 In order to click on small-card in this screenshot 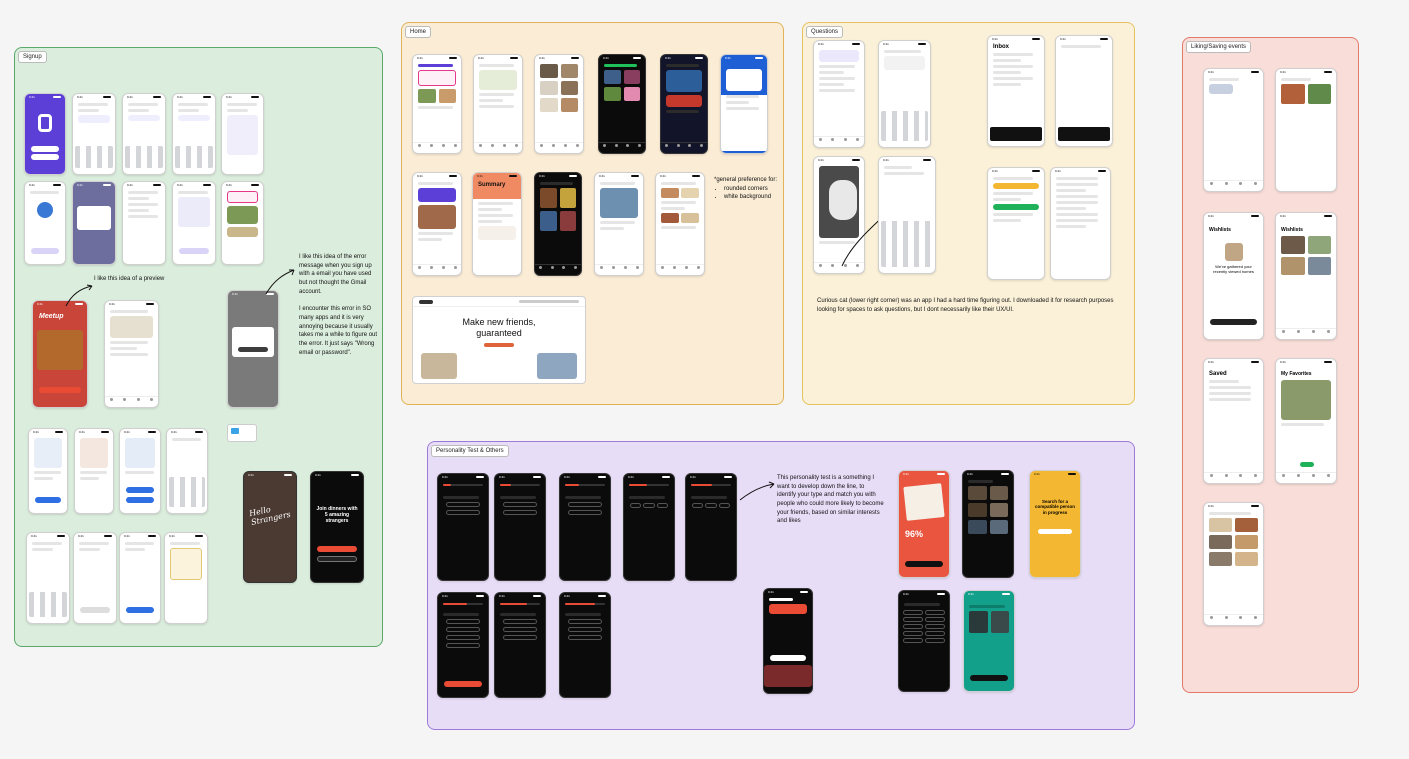, I will do `click(242, 433)`.